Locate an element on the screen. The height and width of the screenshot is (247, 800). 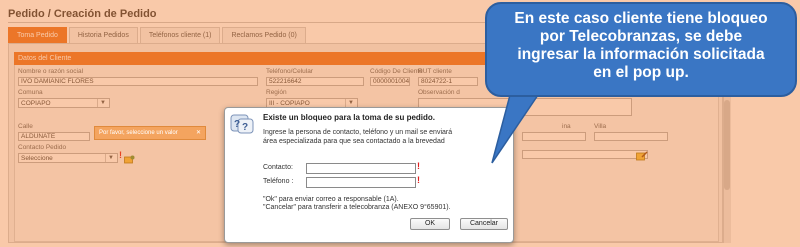
phone-input-label: Teléfono : is located at coordinates (278, 181).